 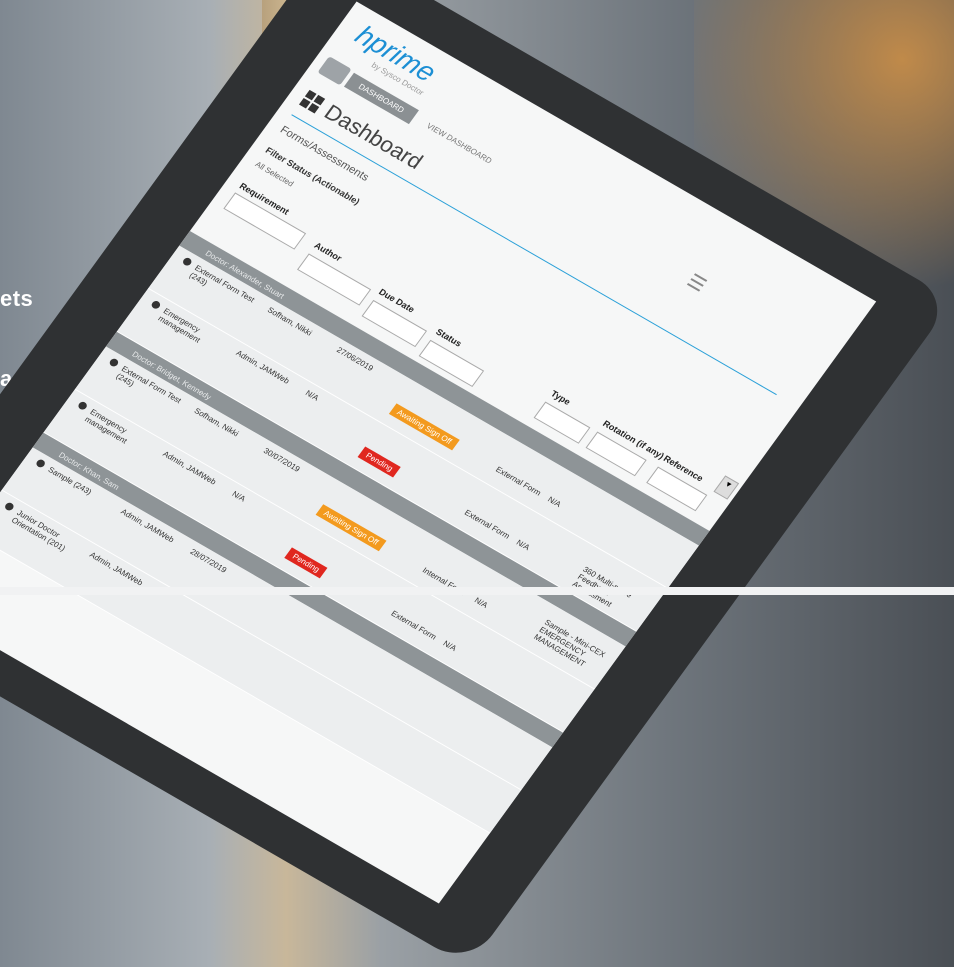 What do you see at coordinates (312, 101) in the screenshot?
I see `dashboard-icon` at bounding box center [312, 101].